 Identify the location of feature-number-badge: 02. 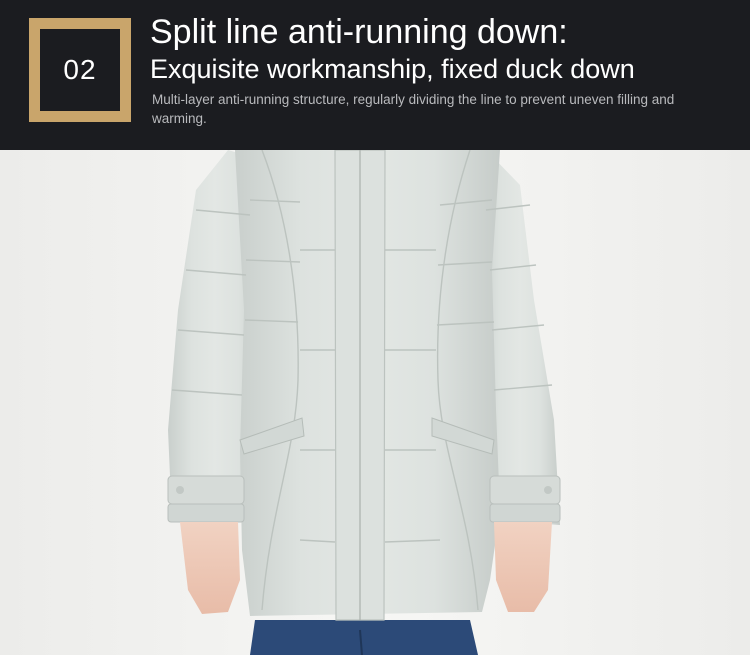
(80, 70).